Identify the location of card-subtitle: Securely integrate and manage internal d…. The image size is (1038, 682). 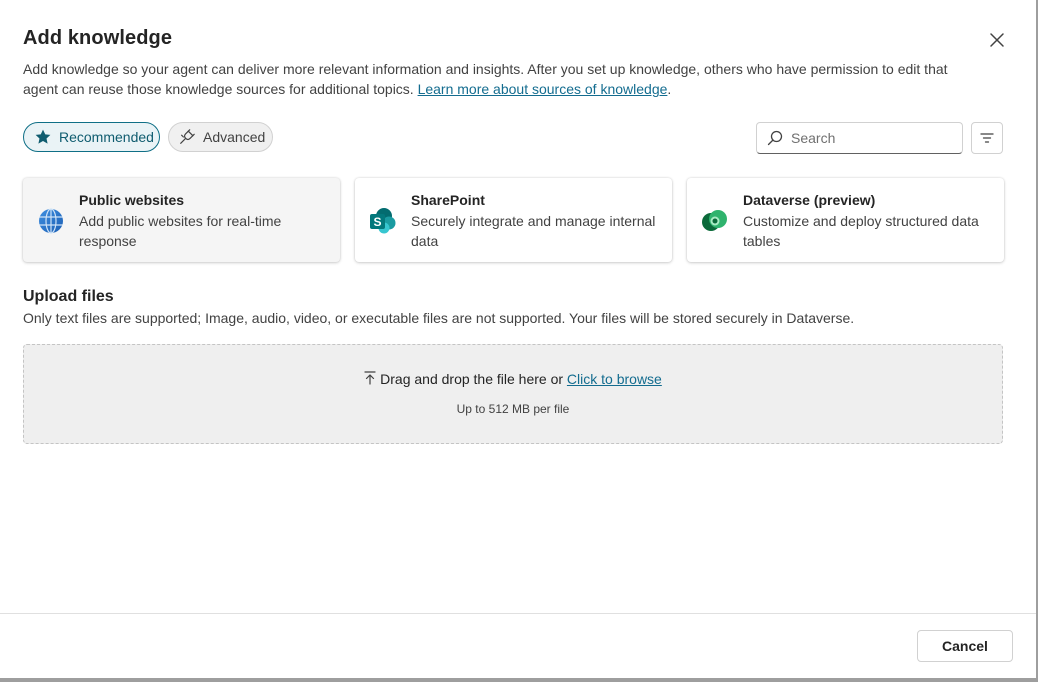
(533, 231).